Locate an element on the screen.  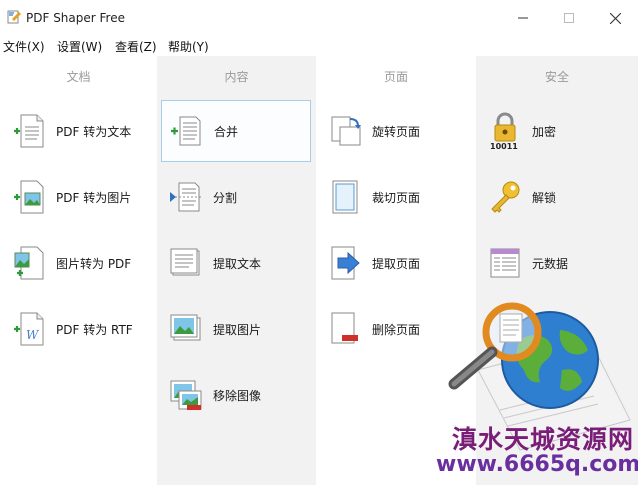
pdf-to-image-button: PDF 转为图片 is located at coordinates (79, 197).